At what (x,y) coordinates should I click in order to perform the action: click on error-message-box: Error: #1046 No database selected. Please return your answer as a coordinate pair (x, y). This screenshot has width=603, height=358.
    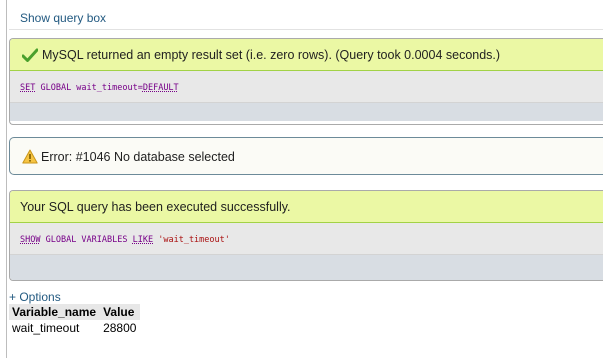
    Looking at the image, I should click on (306, 156).